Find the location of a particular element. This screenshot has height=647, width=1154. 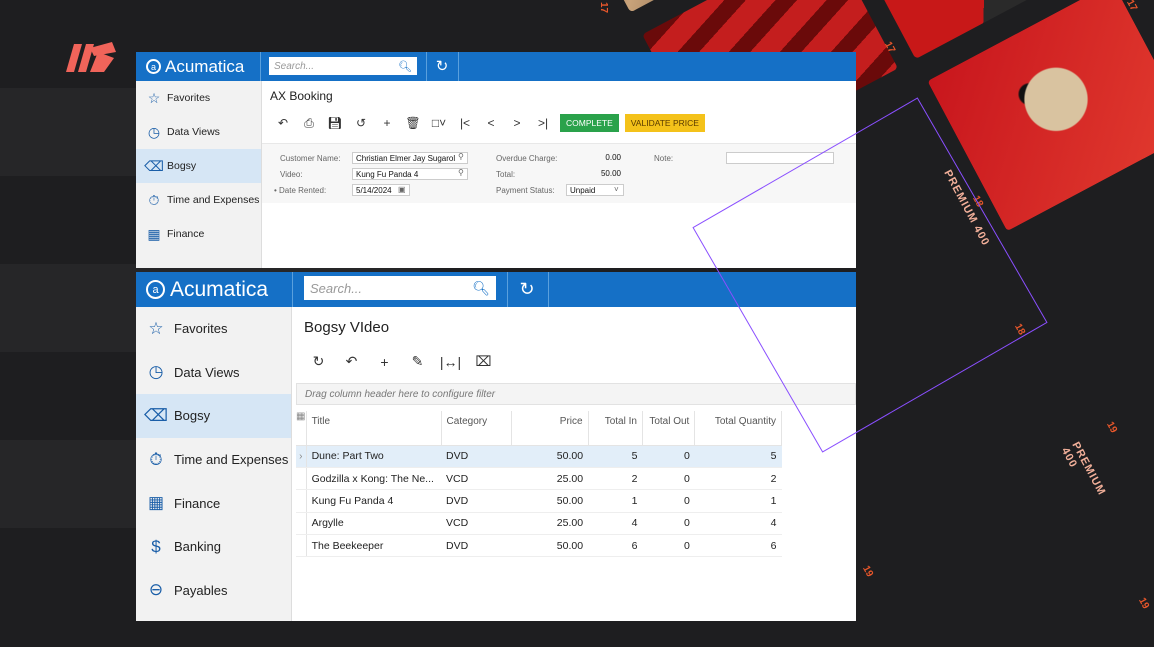

cell-total-quantity: 5 is located at coordinates (738, 456).